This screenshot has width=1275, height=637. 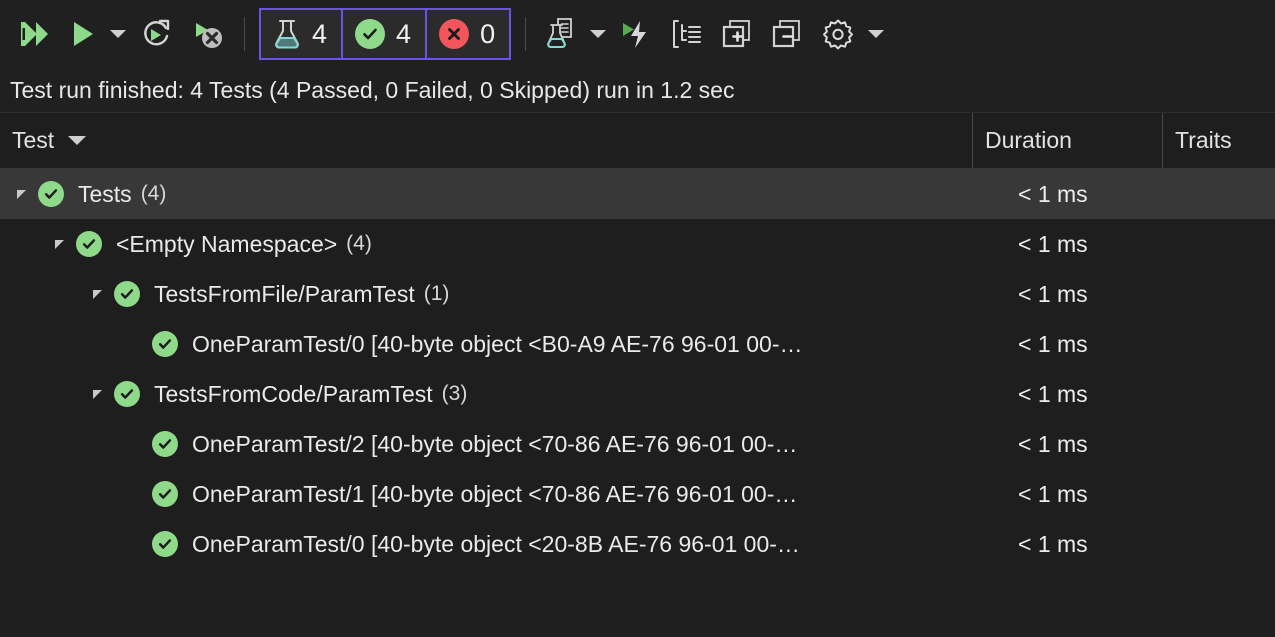 I want to click on table-row: <Empty Namespace> (4) < 1 ms, so click(x=637, y=244).